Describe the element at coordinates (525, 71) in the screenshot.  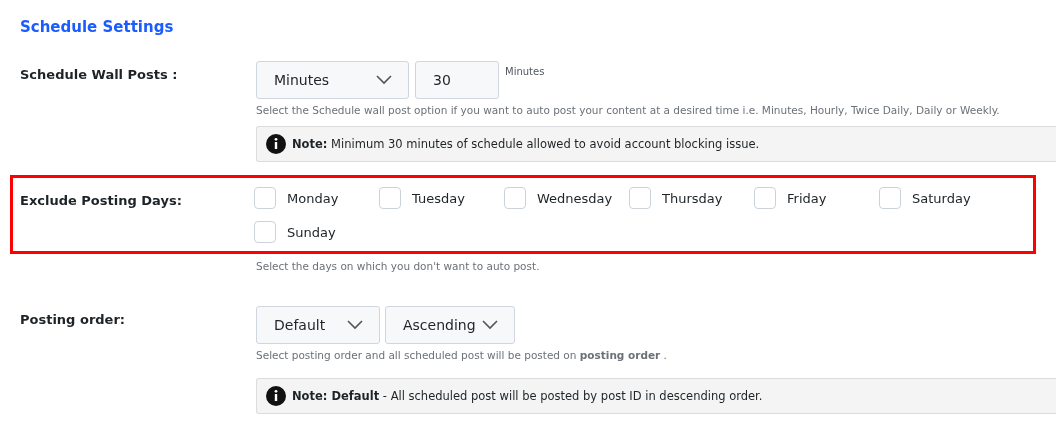
I see `unit-label: Minutes` at that location.